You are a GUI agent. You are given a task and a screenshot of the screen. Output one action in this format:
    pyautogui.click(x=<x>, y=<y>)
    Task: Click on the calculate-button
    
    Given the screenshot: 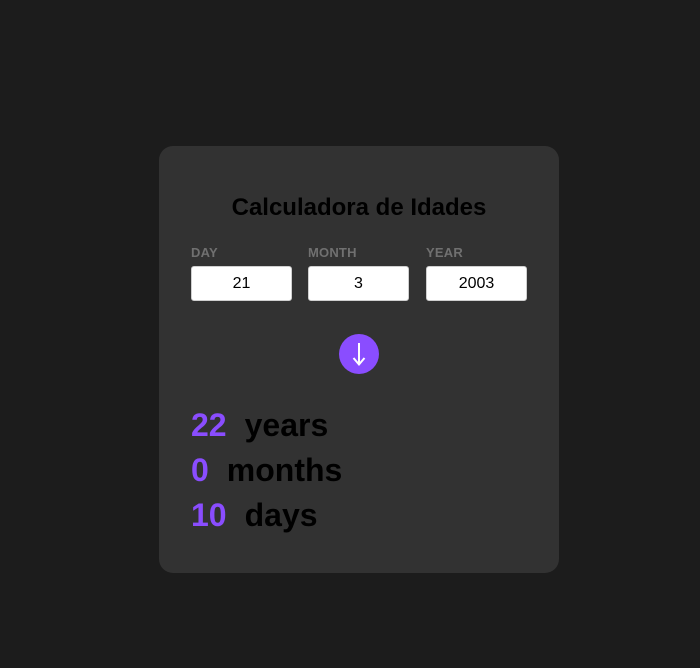 What is the action you would take?
    pyautogui.click(x=359, y=354)
    